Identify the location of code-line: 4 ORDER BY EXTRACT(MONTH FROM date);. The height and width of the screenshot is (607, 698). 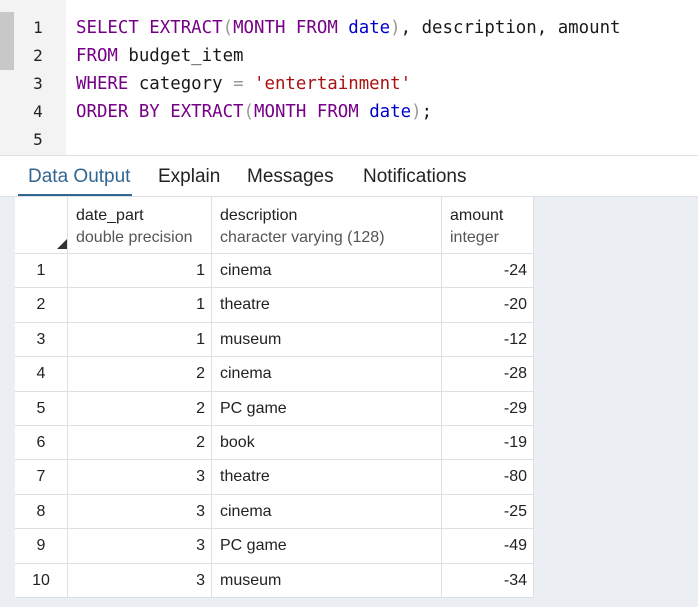
(349, 112).